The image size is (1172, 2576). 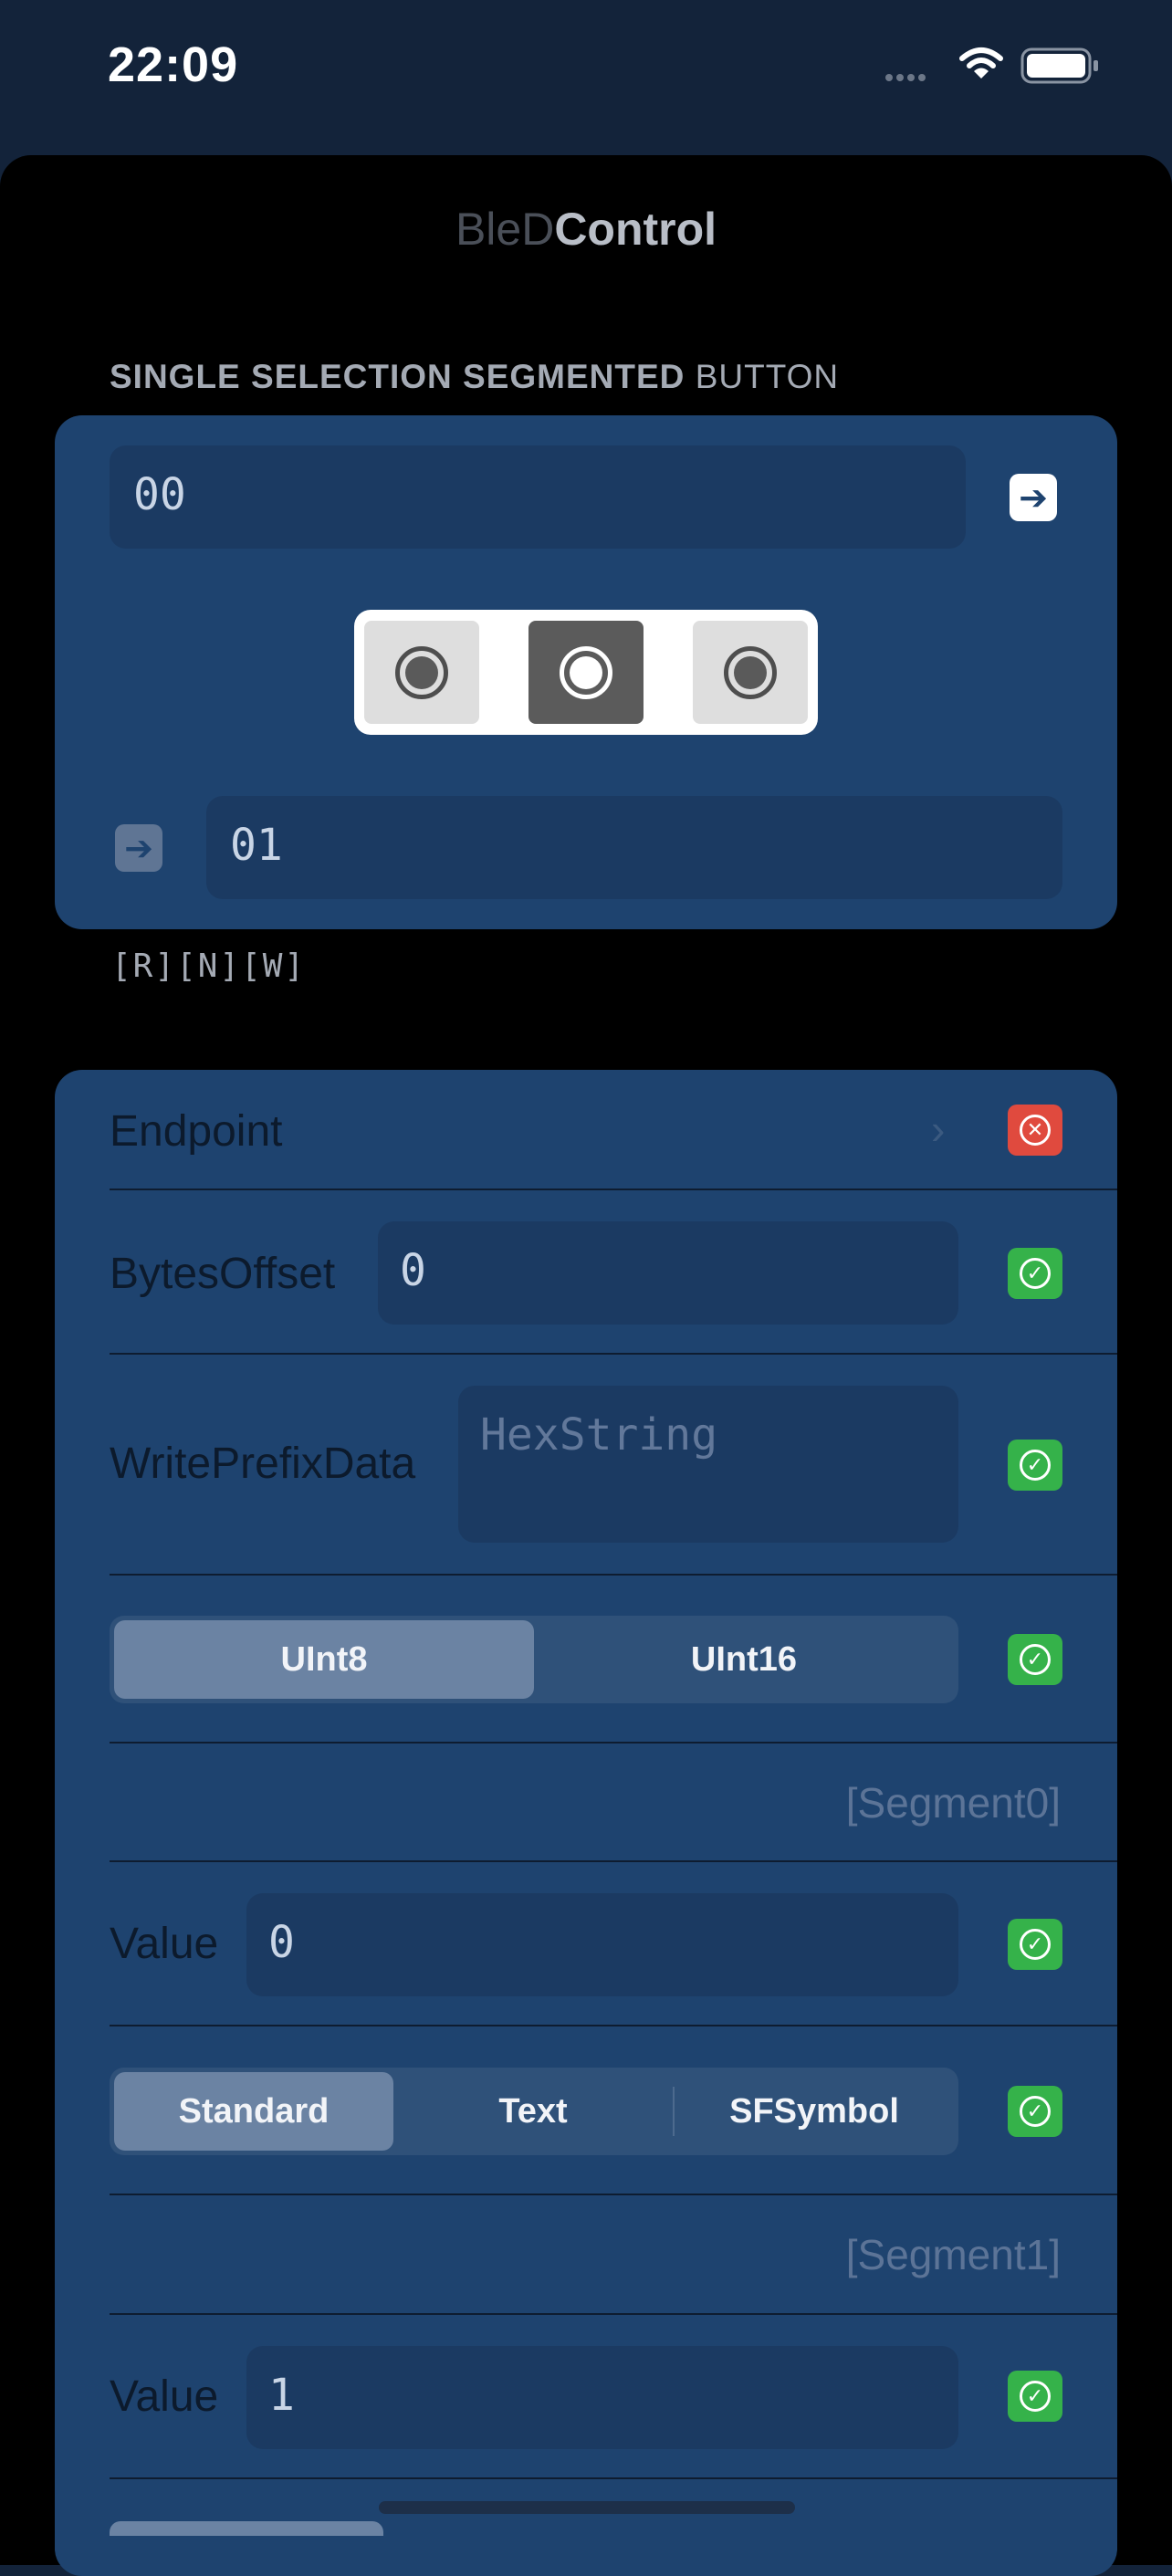 What do you see at coordinates (256, 846) in the screenshot?
I see `read-value-text: 01` at bounding box center [256, 846].